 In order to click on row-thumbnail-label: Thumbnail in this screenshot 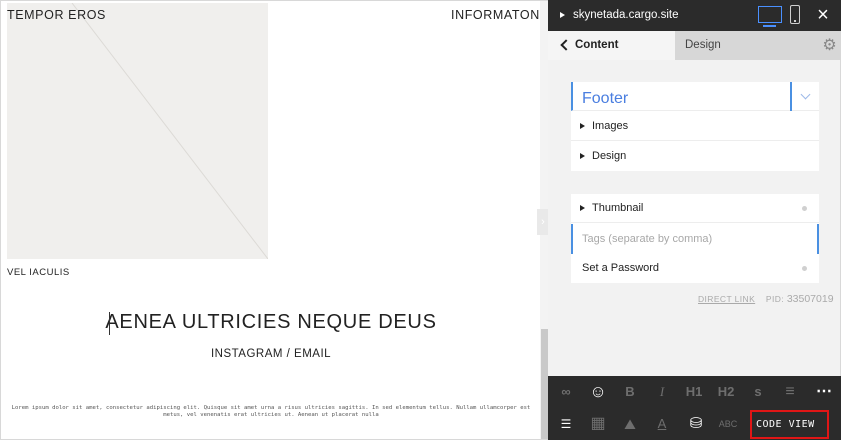, I will do `click(618, 208)`.